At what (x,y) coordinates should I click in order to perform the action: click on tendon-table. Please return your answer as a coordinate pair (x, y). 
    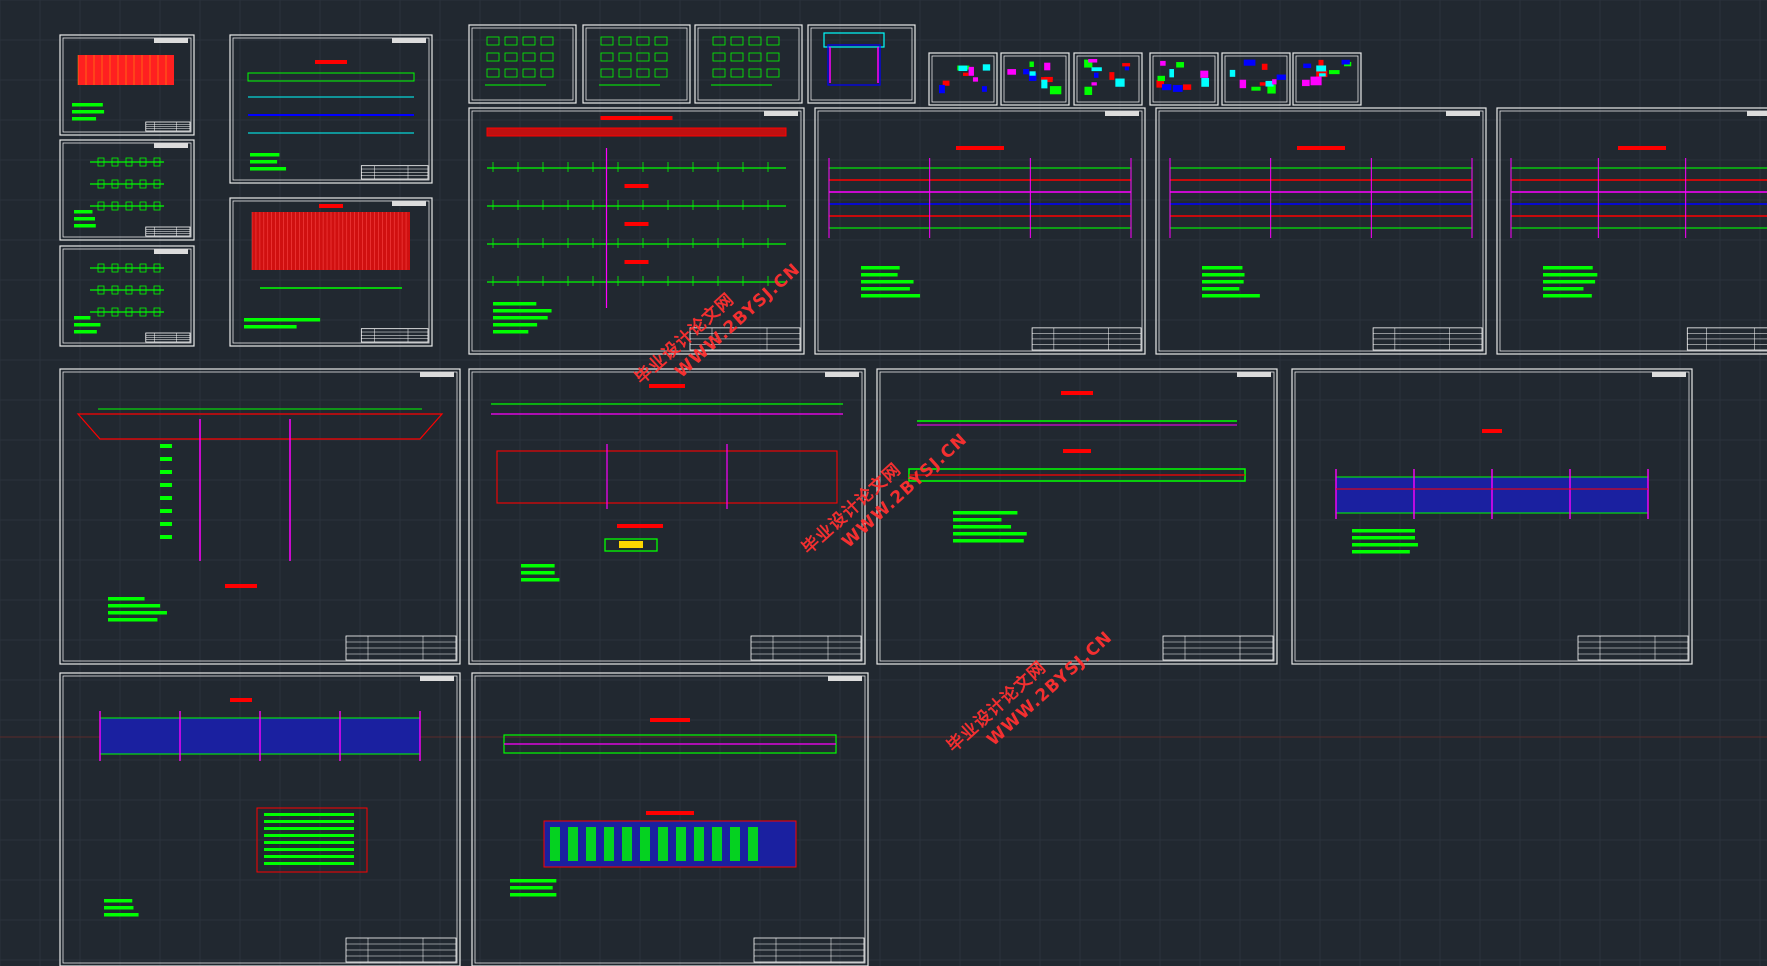
    Looking at the image, I should click on (670, 844).